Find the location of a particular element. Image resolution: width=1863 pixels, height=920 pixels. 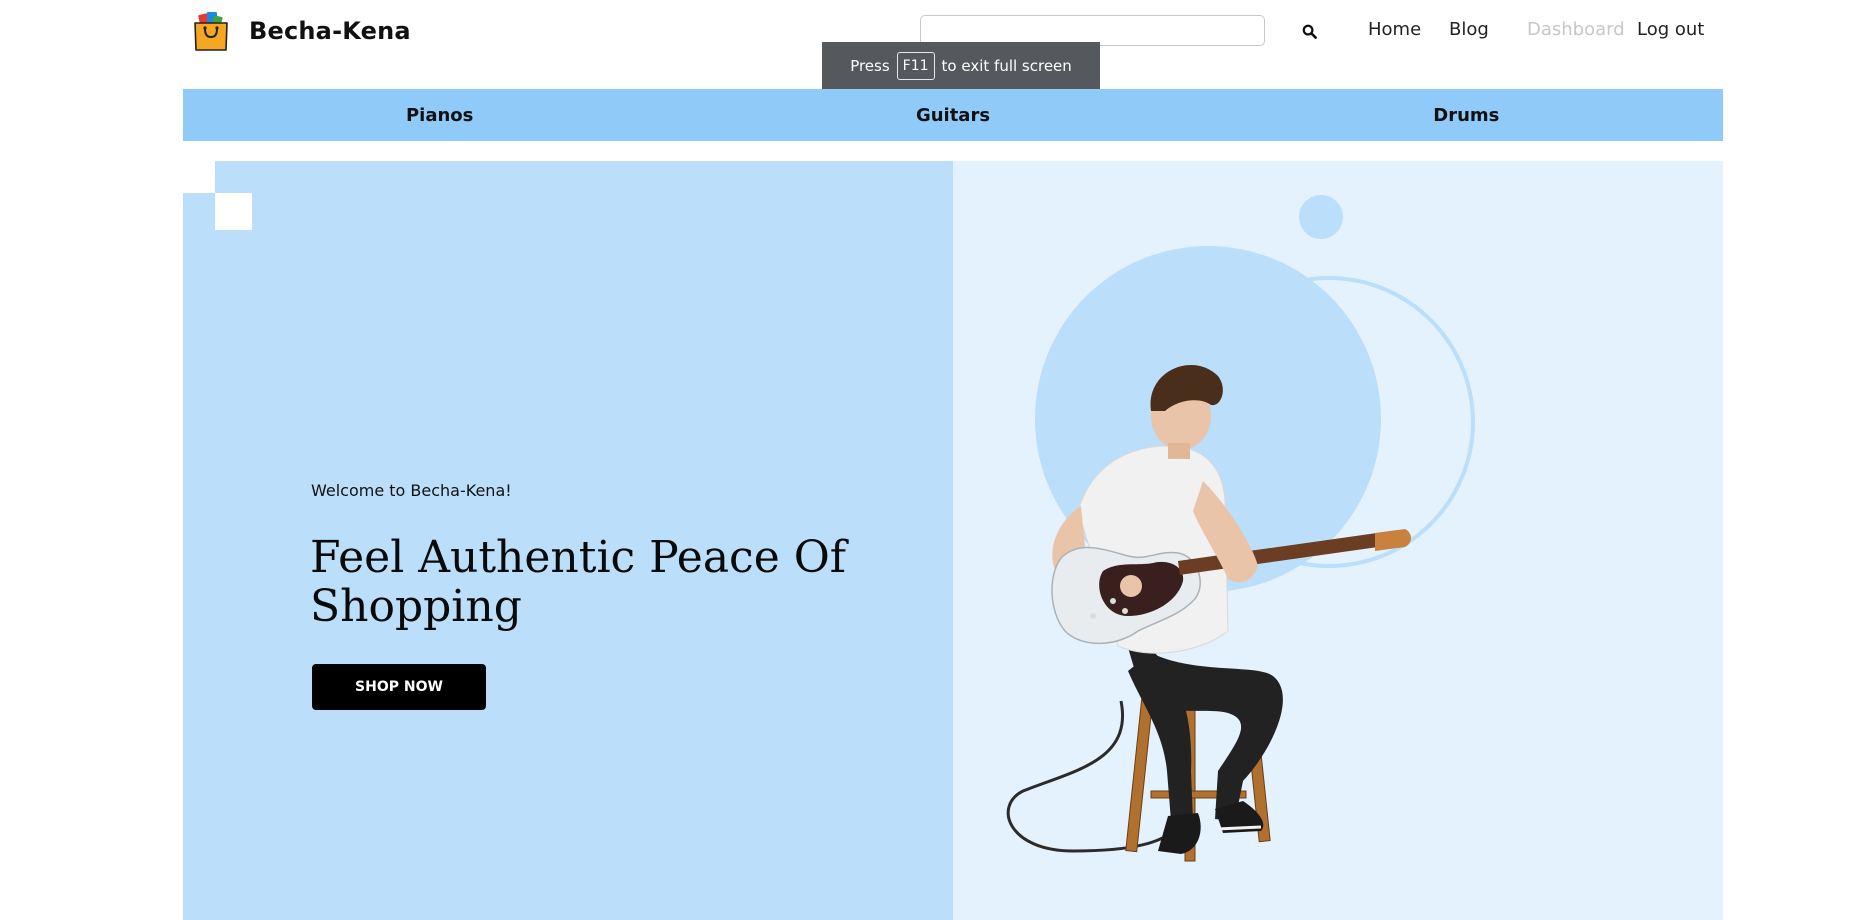

category-drums: Drums is located at coordinates (1466, 115).